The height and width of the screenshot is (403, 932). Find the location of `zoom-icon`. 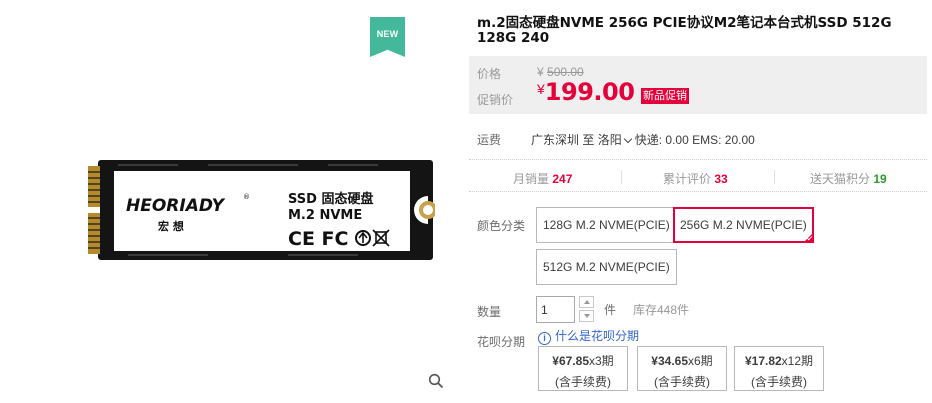

zoom-icon is located at coordinates (436, 381).